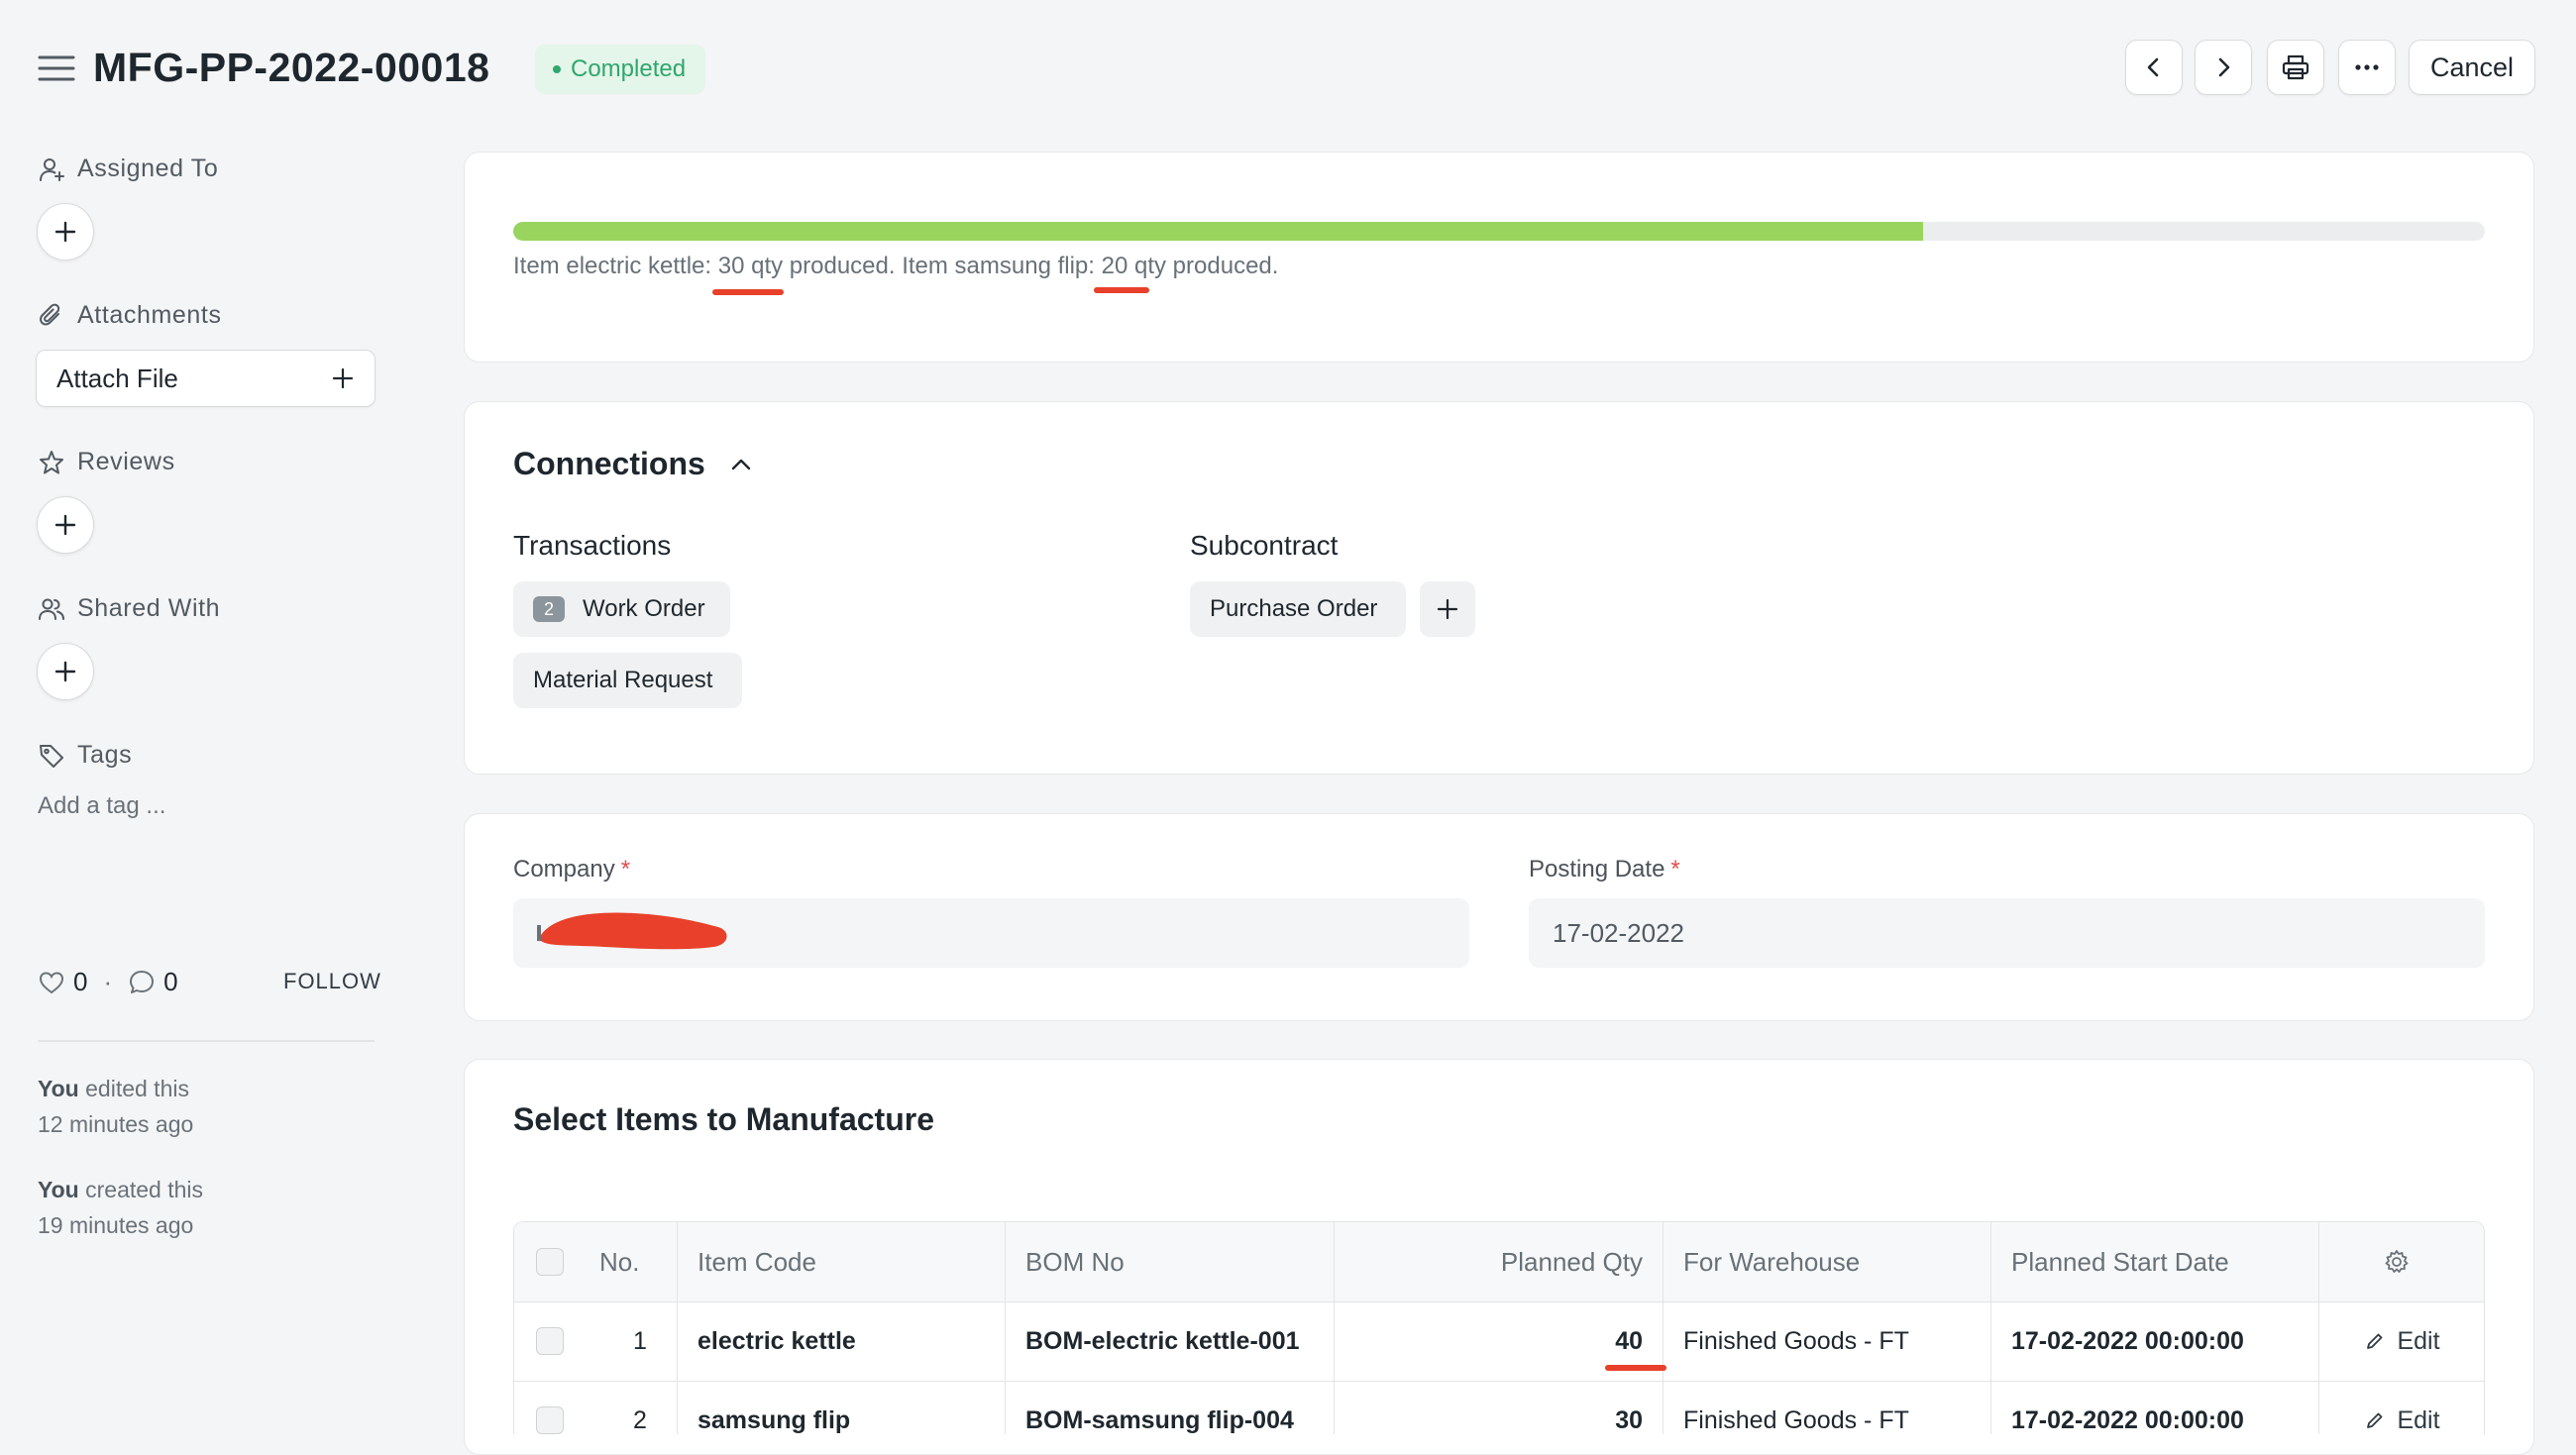 The image size is (2576, 1455). I want to click on material-request-label: Material Request, so click(623, 680).